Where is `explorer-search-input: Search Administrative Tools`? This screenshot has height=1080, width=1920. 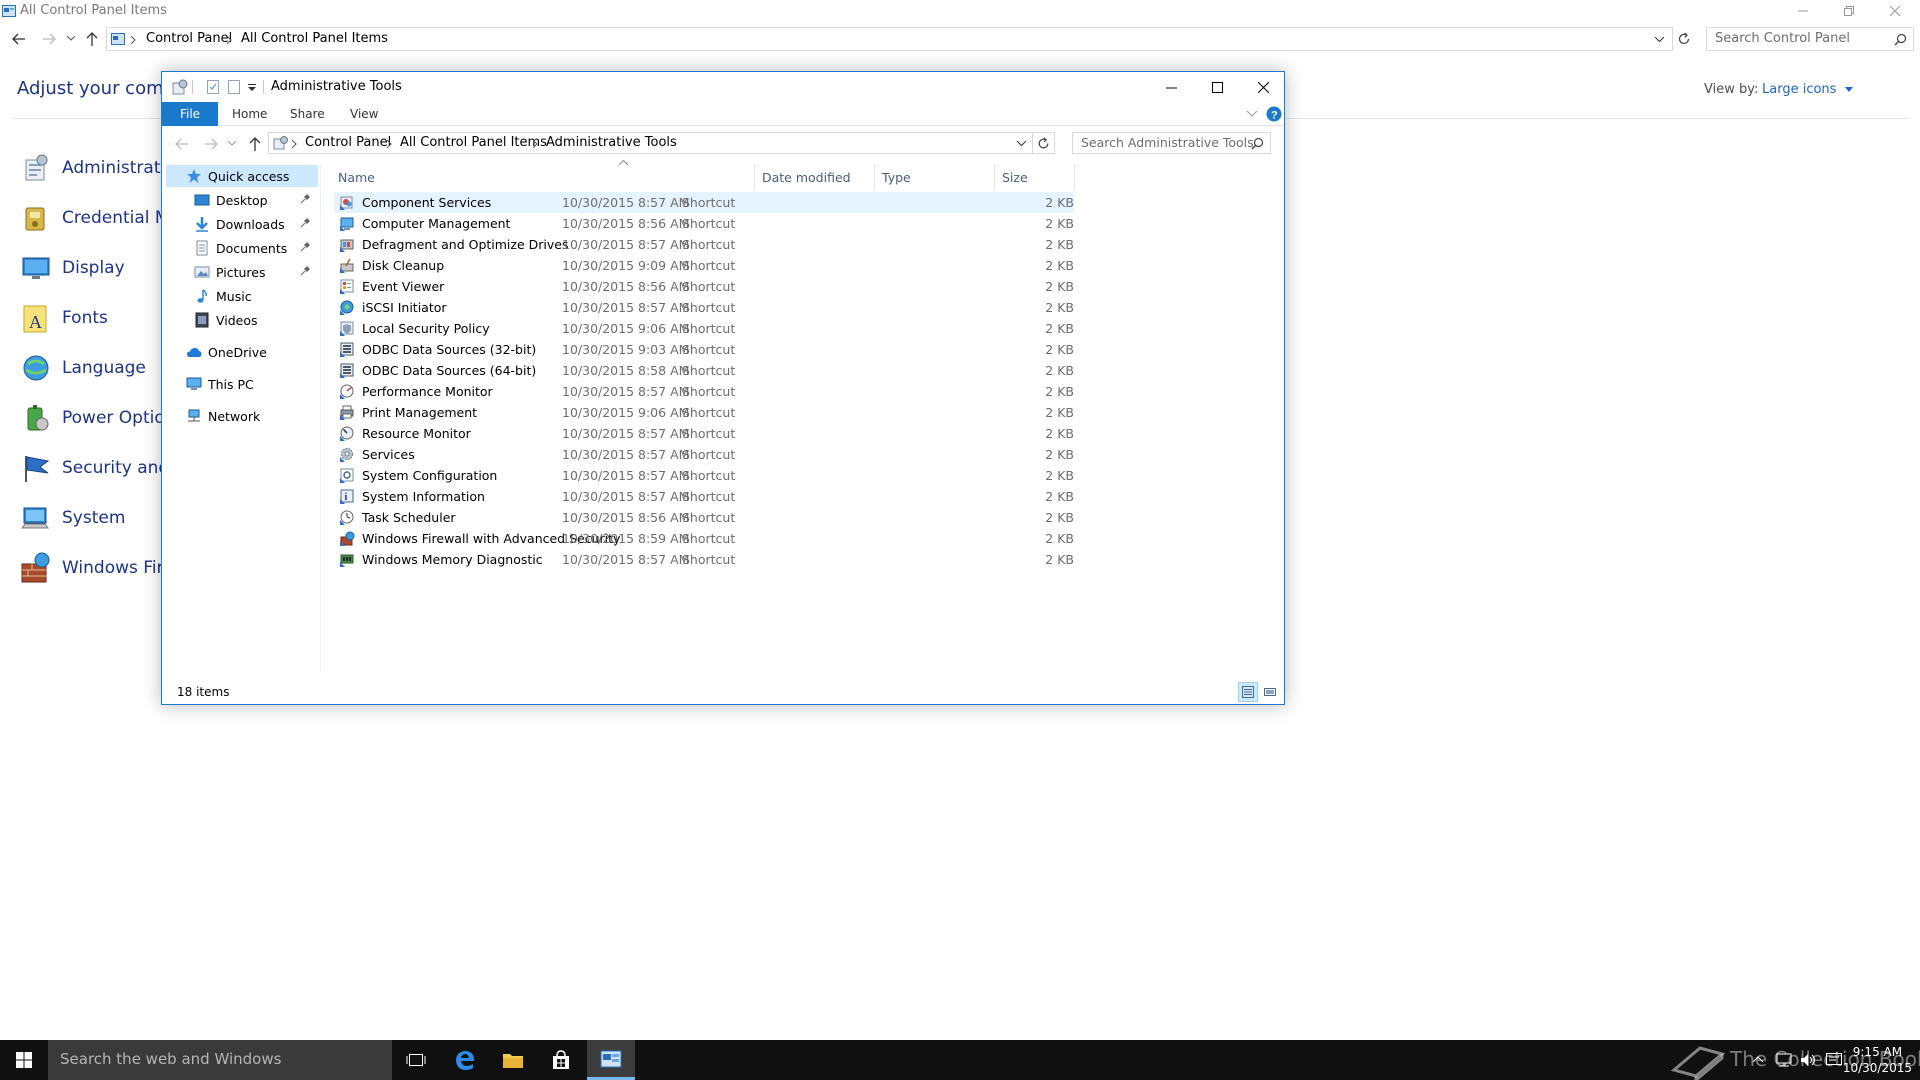
explorer-search-input: Search Administrative Tools is located at coordinates (1171, 143).